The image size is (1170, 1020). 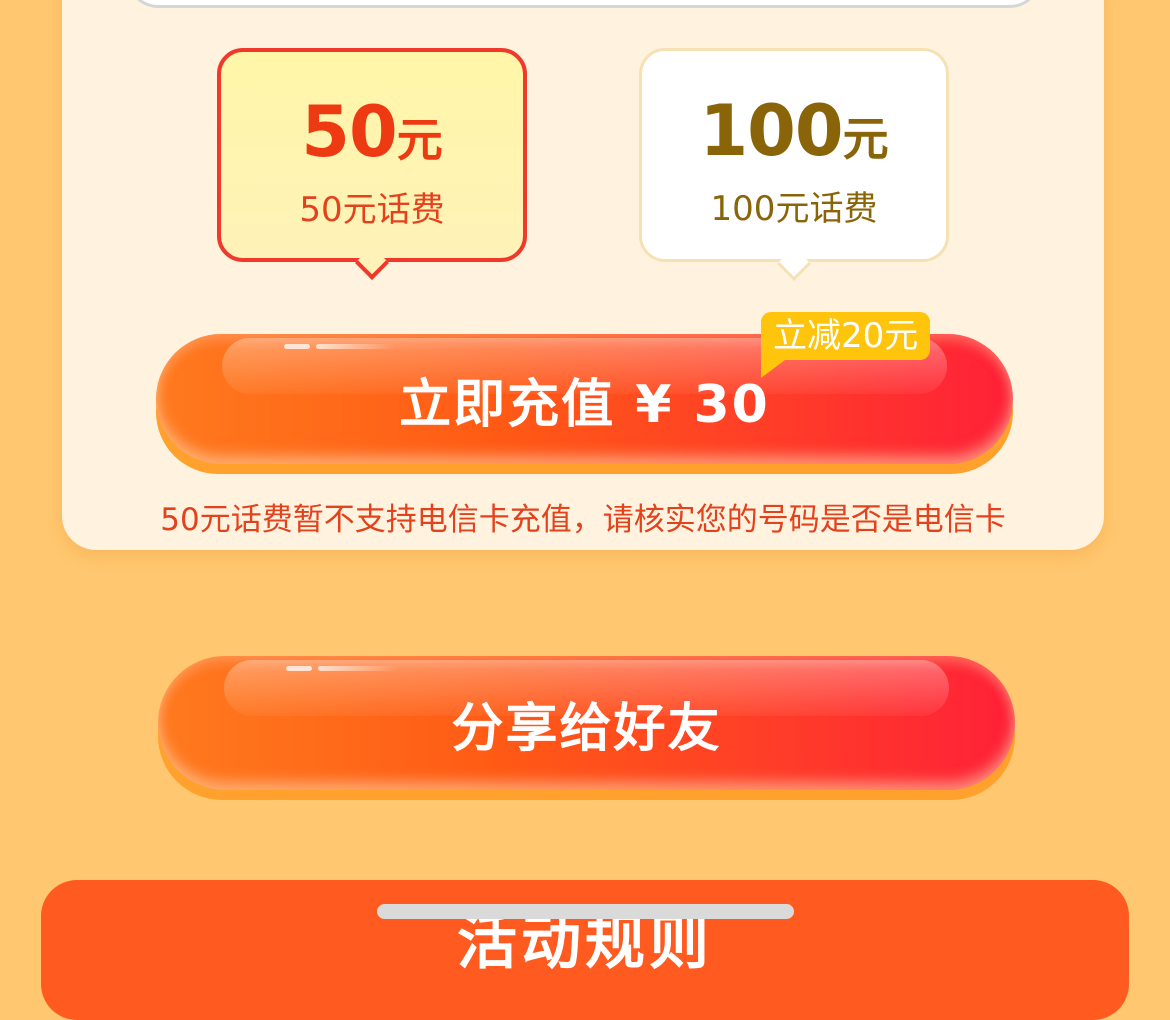 What do you see at coordinates (585, 911) in the screenshot?
I see `home-indicator` at bounding box center [585, 911].